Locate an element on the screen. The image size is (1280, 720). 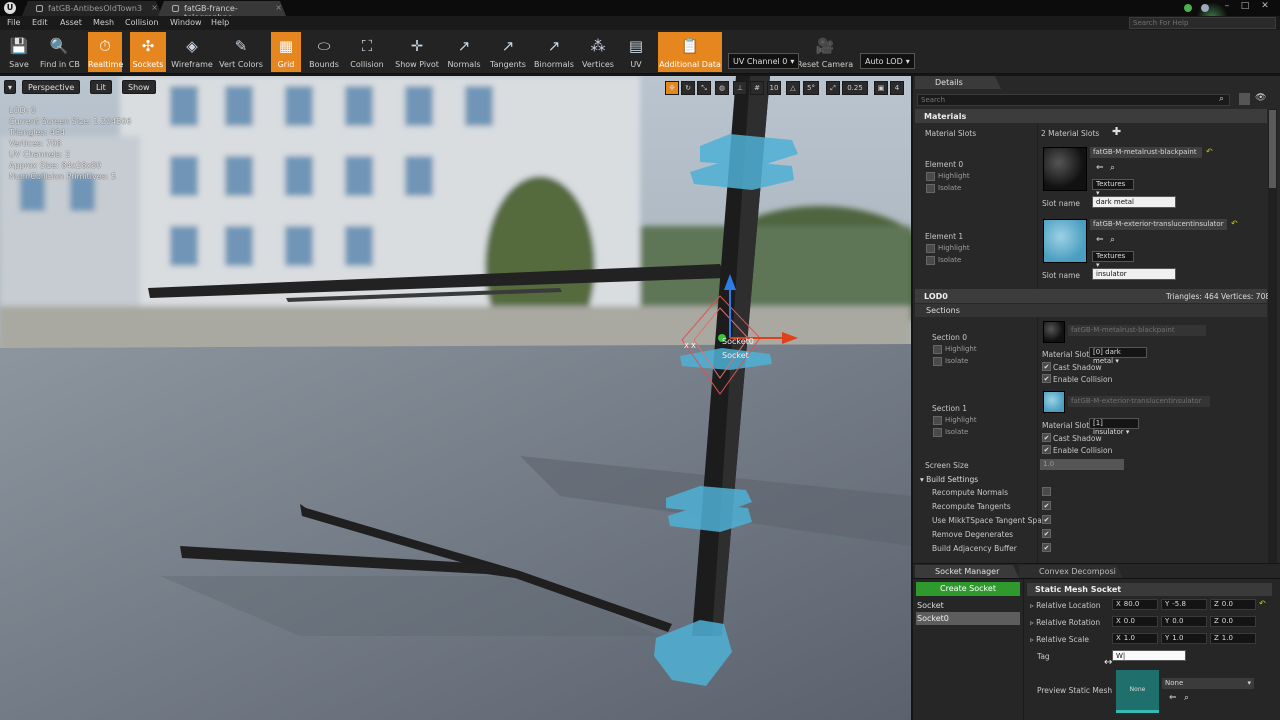
materials-category: Materials is located at coordinates (1091, 116).